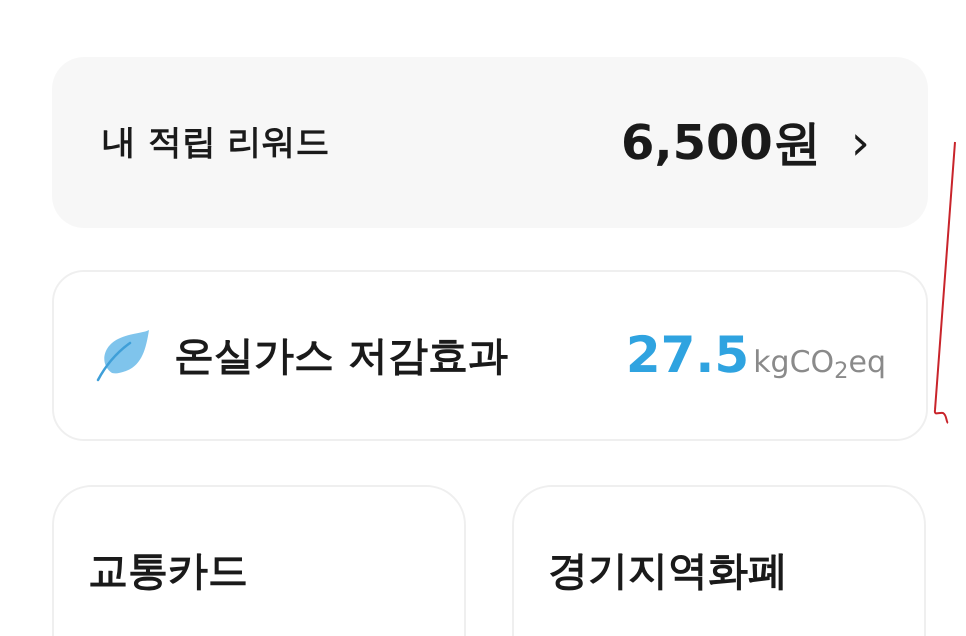 This screenshot has width=966, height=636. I want to click on rewards-amount: 6,500원, so click(720, 143).